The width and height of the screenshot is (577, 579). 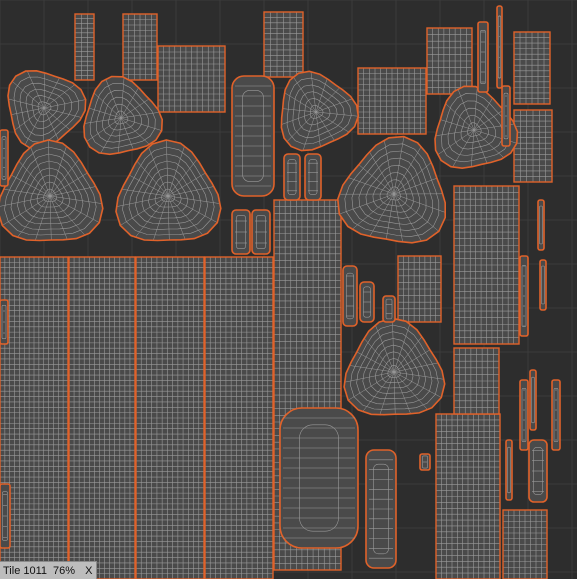 What do you see at coordinates (88, 571) in the screenshot?
I see `close-button: X` at bounding box center [88, 571].